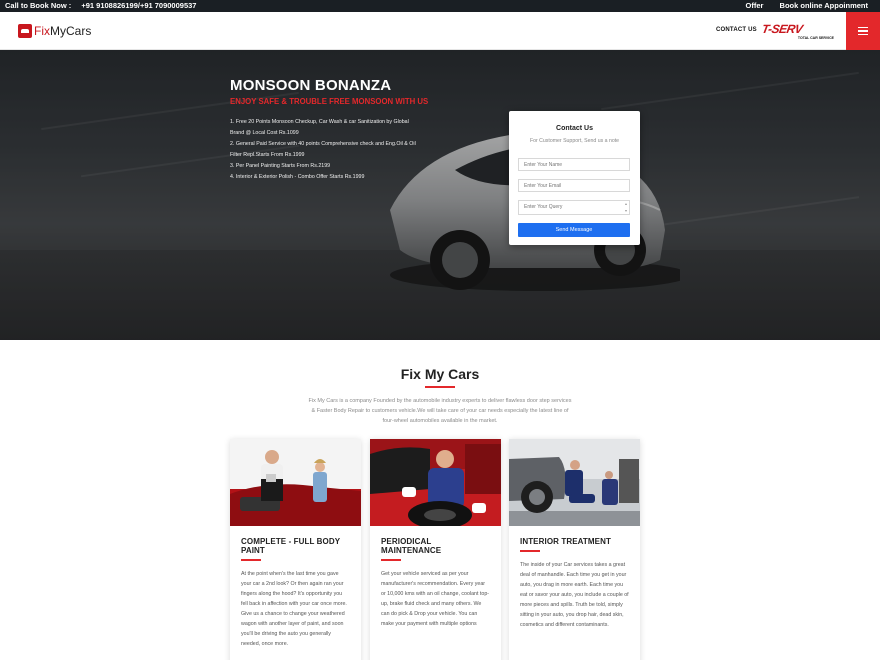  What do you see at coordinates (411, 546) in the screenshot?
I see `service-title: PERIODICAL MAINTENANCE` at bounding box center [411, 546].